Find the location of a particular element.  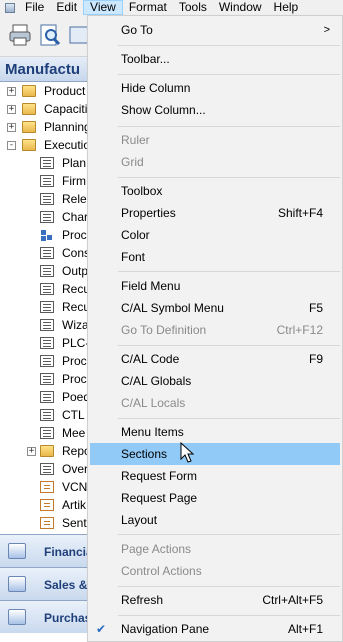

tree-item-label: Cons is located at coordinates (75, 253).